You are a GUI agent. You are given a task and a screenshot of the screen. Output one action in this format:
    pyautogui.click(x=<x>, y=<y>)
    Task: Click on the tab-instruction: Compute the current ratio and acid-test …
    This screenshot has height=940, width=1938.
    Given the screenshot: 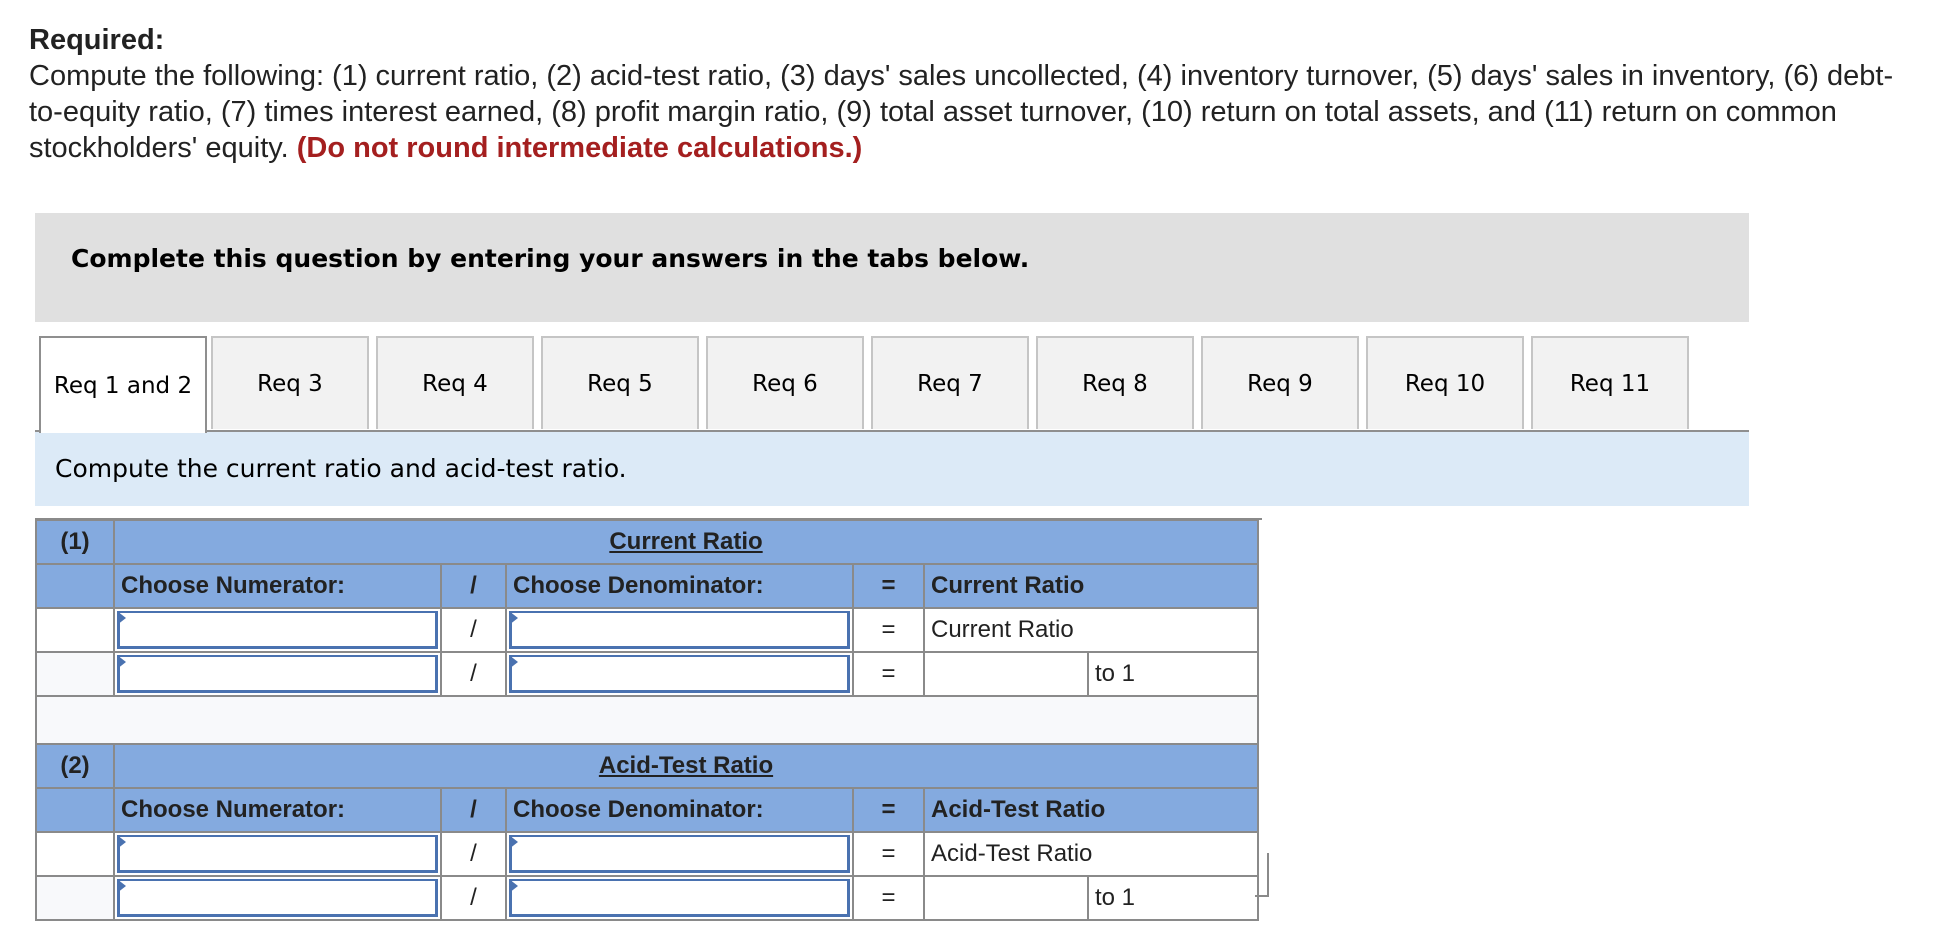 What is the action you would take?
    pyautogui.click(x=341, y=468)
    